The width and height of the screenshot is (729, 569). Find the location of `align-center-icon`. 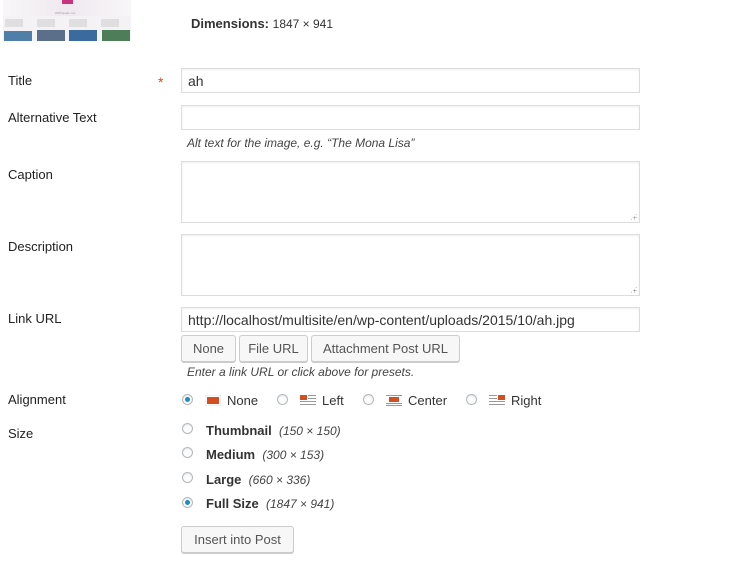

align-center-icon is located at coordinates (394, 400).